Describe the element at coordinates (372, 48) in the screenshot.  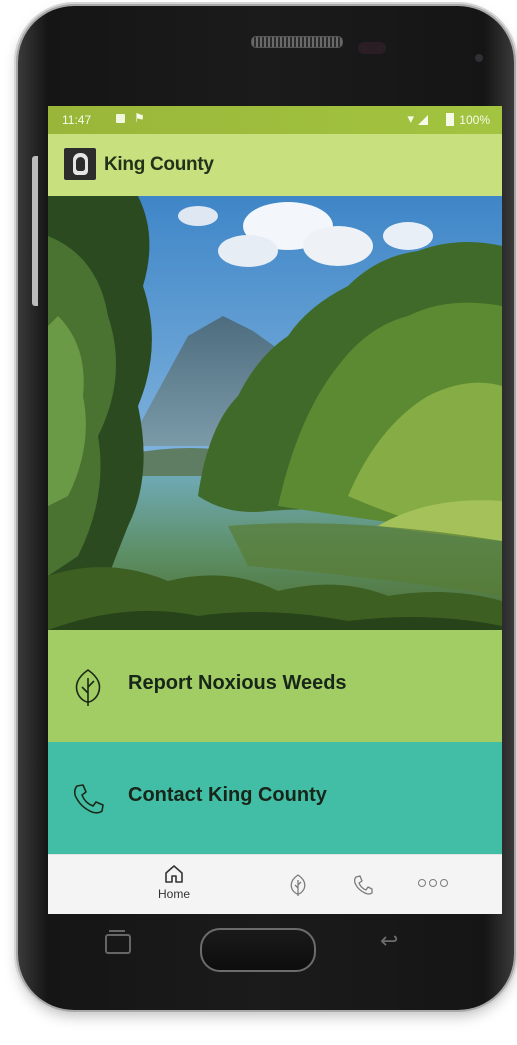
I see `front-camera` at that location.